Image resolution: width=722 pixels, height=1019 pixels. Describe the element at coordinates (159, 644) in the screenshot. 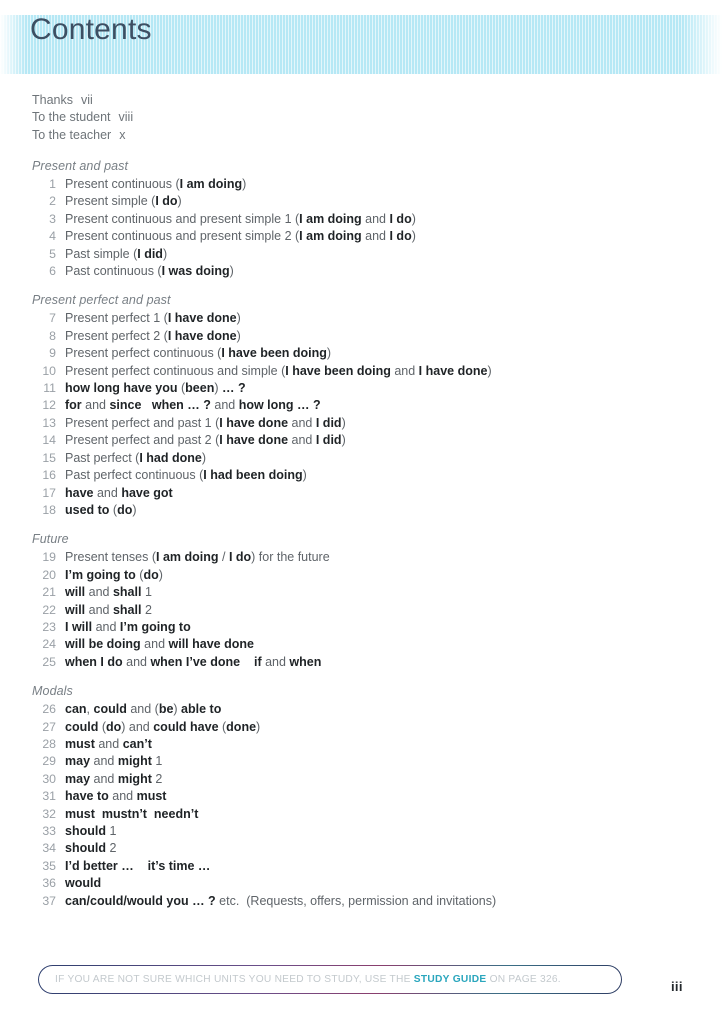

I see `toc-entry-label: will be doing and will have done` at that location.